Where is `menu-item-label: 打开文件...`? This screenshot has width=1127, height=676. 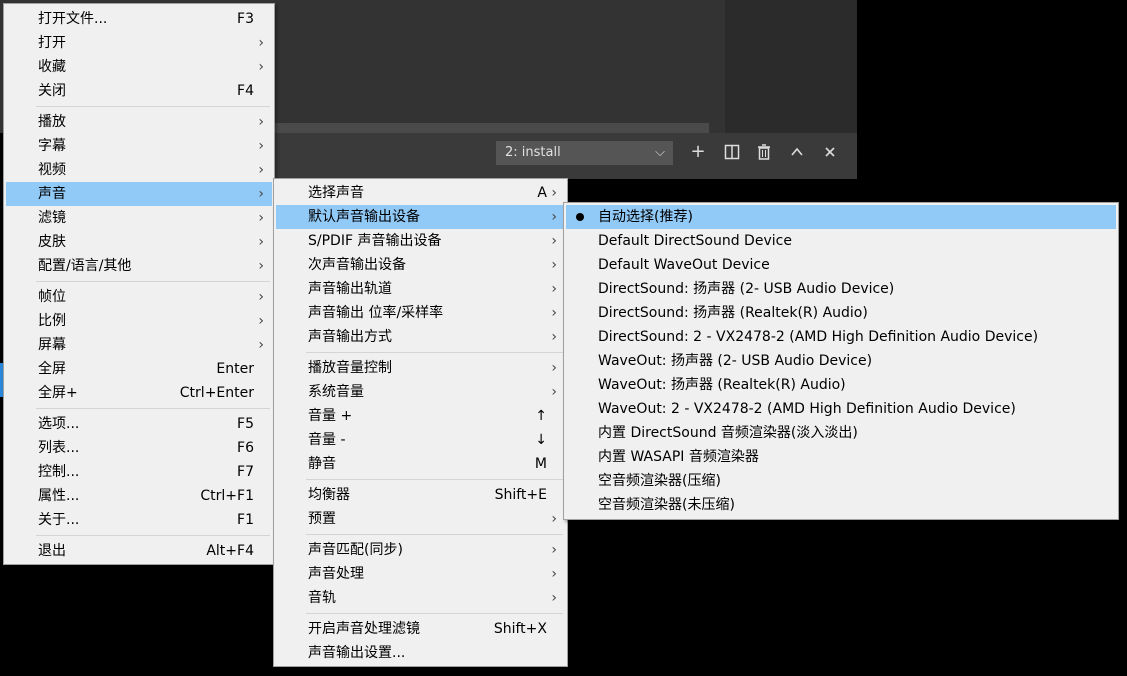 menu-item-label: 打开文件... is located at coordinates (73, 19).